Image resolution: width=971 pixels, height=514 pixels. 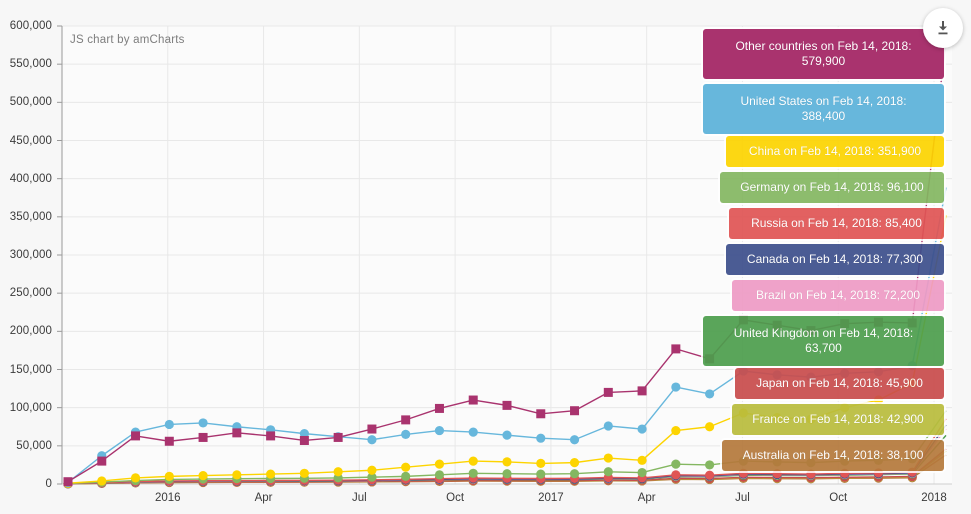 I want to click on tooltip-united-states: United States on Feb 14, 2018: 388,400, so click(x=823, y=109).